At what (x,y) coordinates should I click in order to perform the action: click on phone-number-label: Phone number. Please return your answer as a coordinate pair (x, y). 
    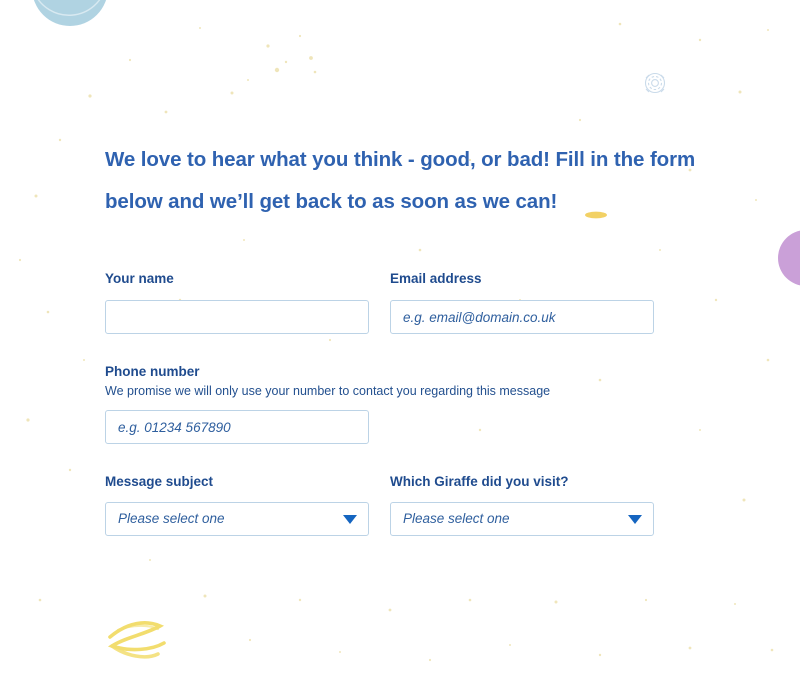
    Looking at the image, I should click on (152, 371).